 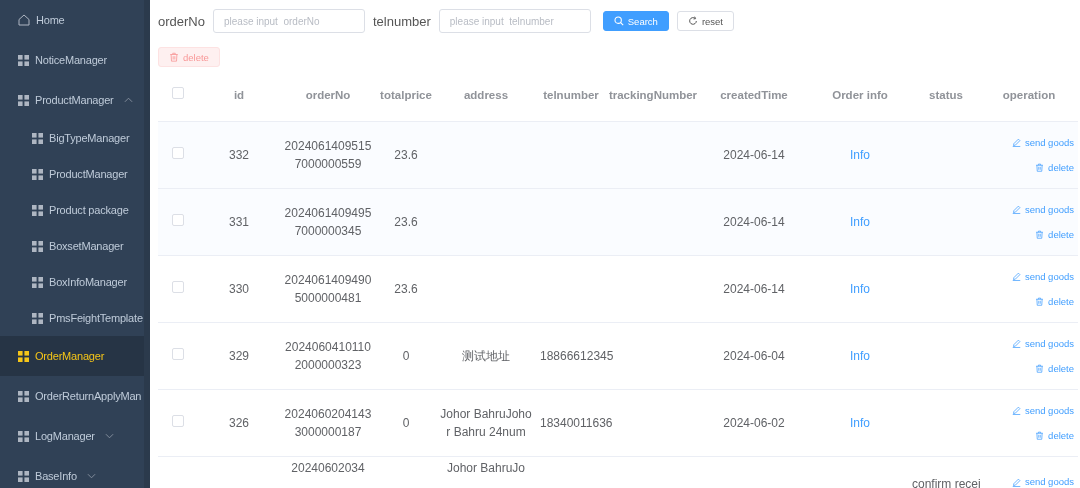 I want to click on table-cell: 332, so click(x=239, y=155).